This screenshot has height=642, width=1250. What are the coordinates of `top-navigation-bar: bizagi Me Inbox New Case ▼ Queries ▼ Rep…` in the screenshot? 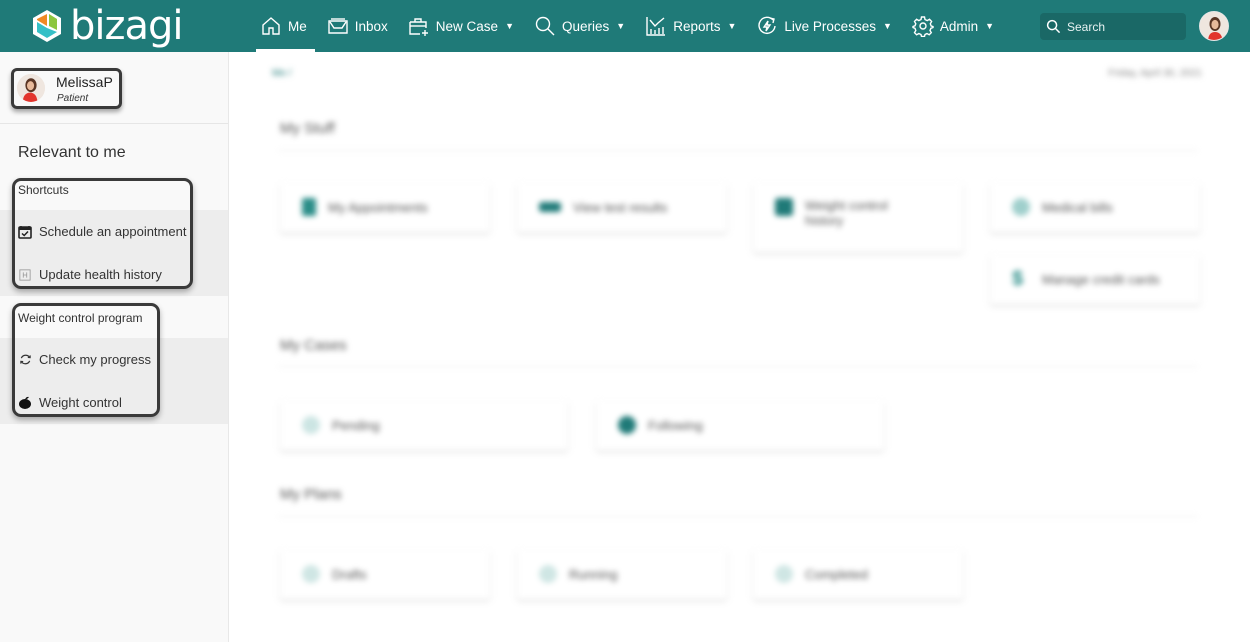 It's located at (625, 26).